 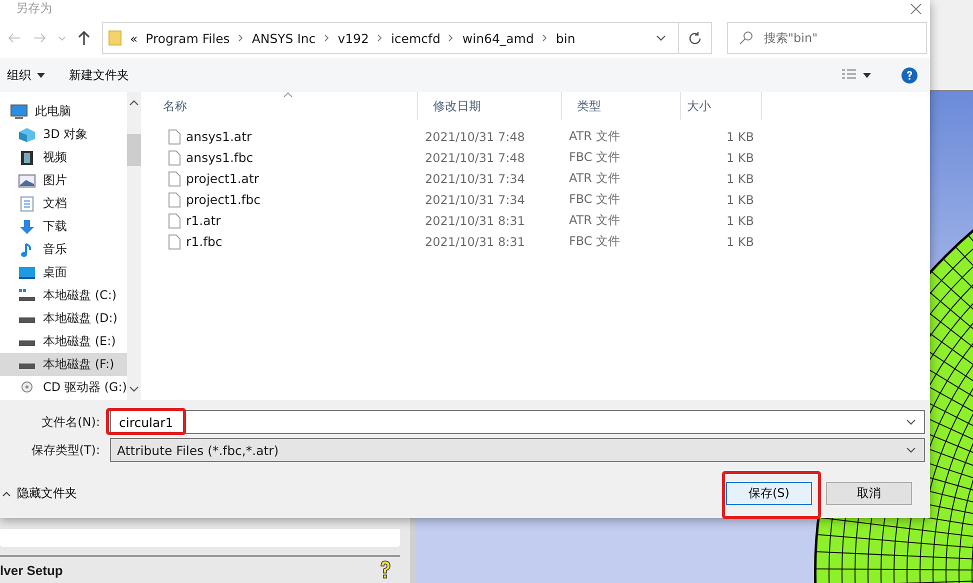 I want to click on hide-folders-toggle: 隐藏文件夹, so click(x=38, y=493).